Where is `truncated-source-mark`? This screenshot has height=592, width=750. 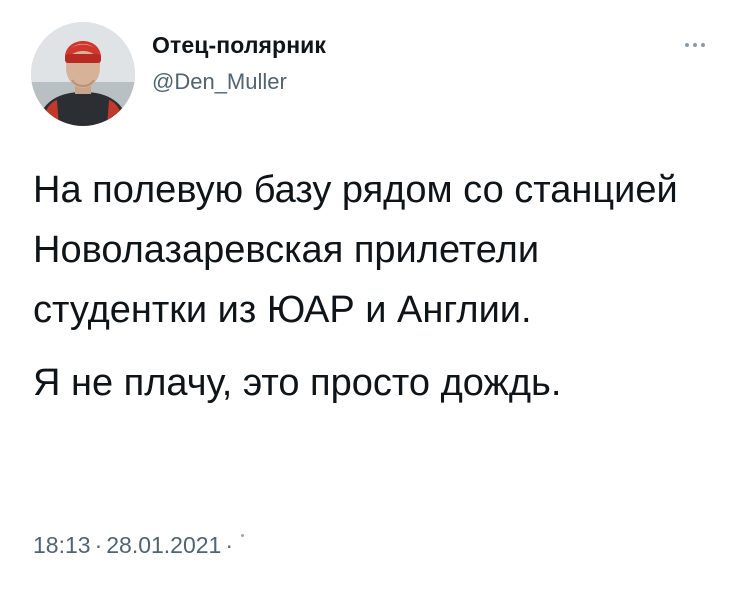 truncated-source-mark is located at coordinates (243, 535).